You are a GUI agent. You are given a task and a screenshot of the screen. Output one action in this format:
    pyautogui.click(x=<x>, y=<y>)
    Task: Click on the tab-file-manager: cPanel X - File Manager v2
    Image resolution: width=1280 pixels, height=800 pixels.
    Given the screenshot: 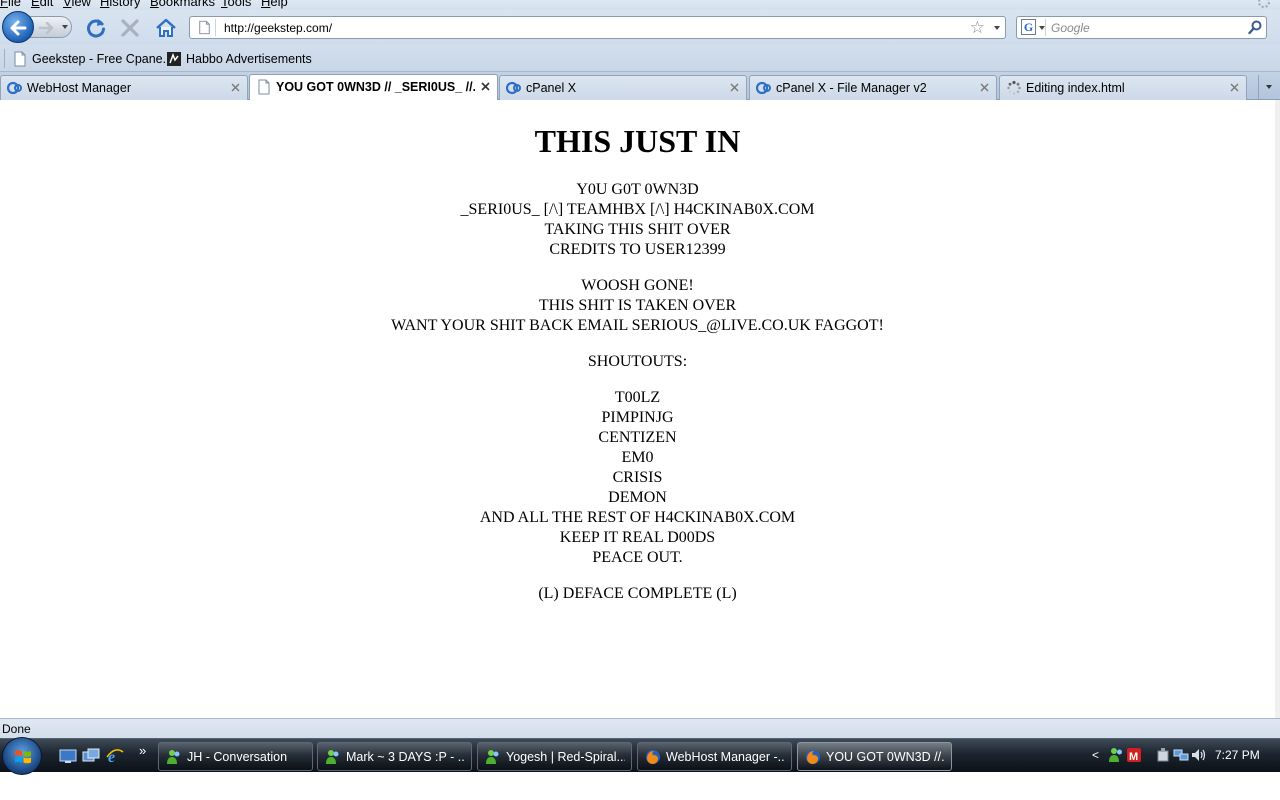 What is the action you would take?
    pyautogui.click(x=873, y=87)
    